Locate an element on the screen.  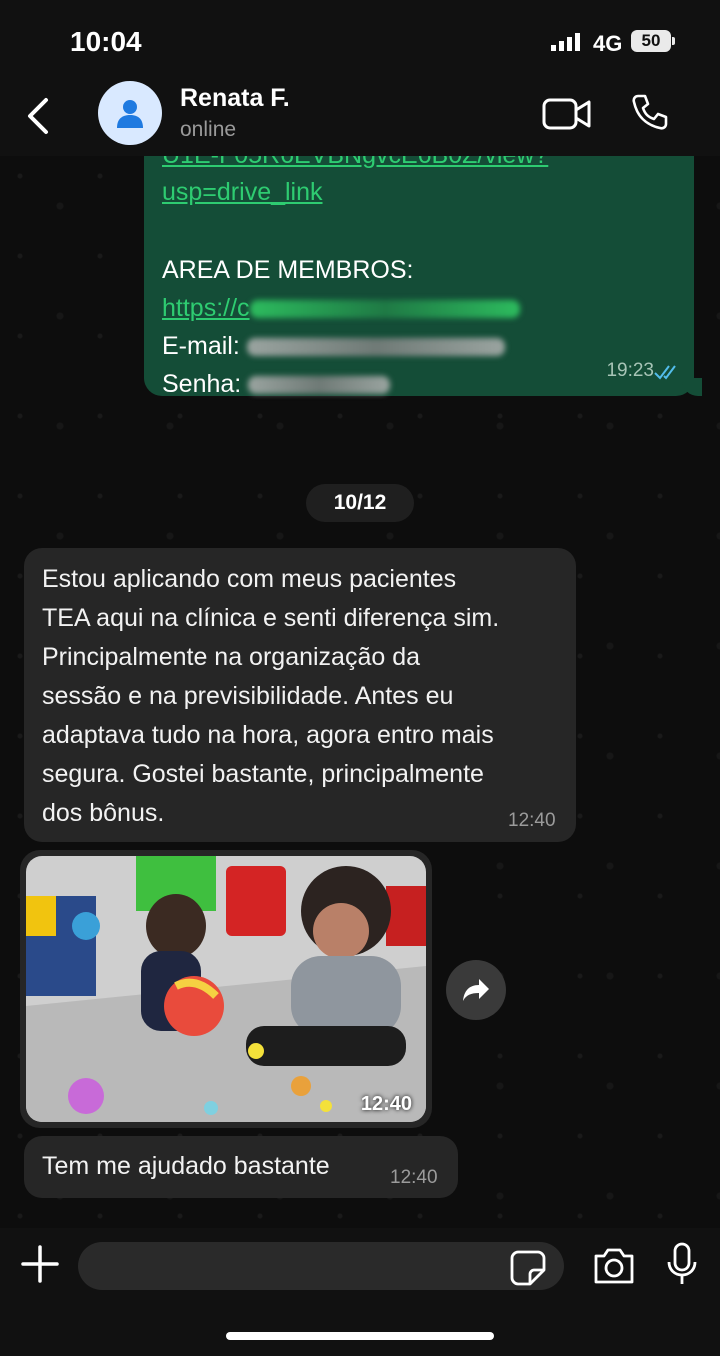
video-camera-icon is located at coordinates (567, 114).